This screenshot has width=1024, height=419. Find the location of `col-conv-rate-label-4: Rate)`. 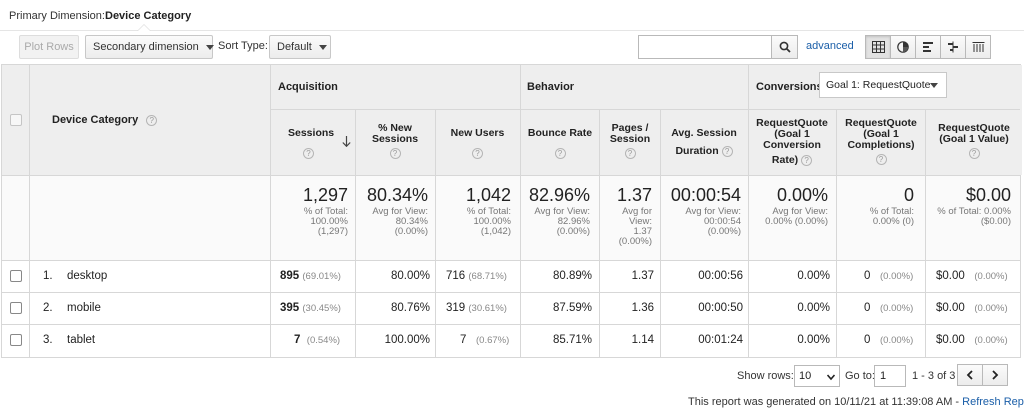

col-conv-rate-label-4: Rate) is located at coordinates (785, 160).